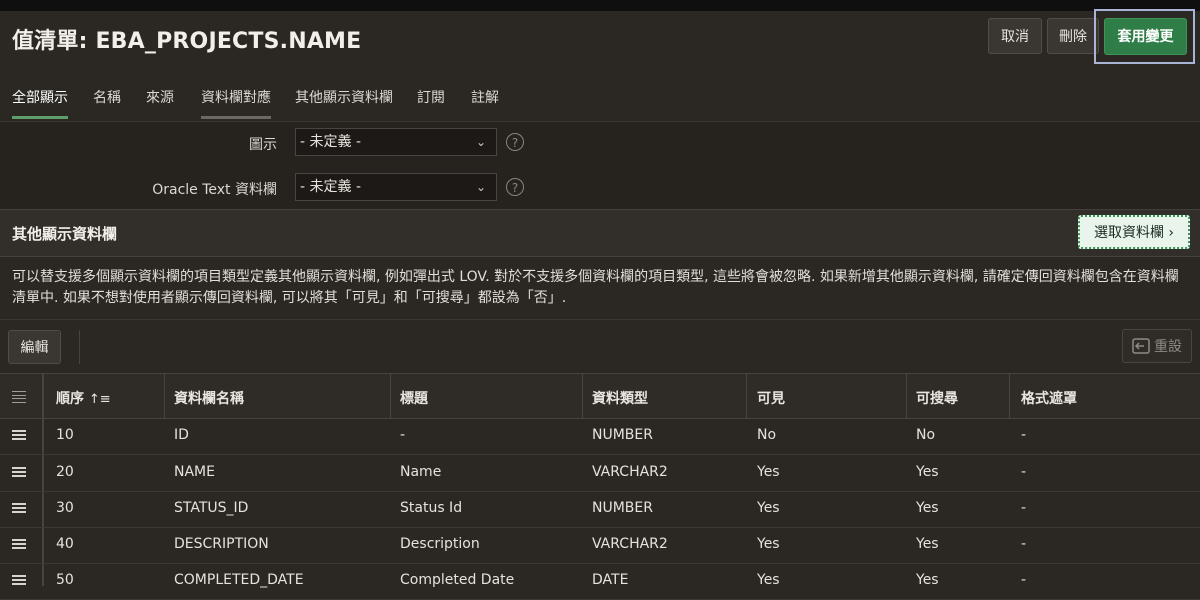 The width and height of the screenshot is (1200, 600). Describe the element at coordinates (431, 101) in the screenshot. I see `tab-subscription: 訂閱` at that location.